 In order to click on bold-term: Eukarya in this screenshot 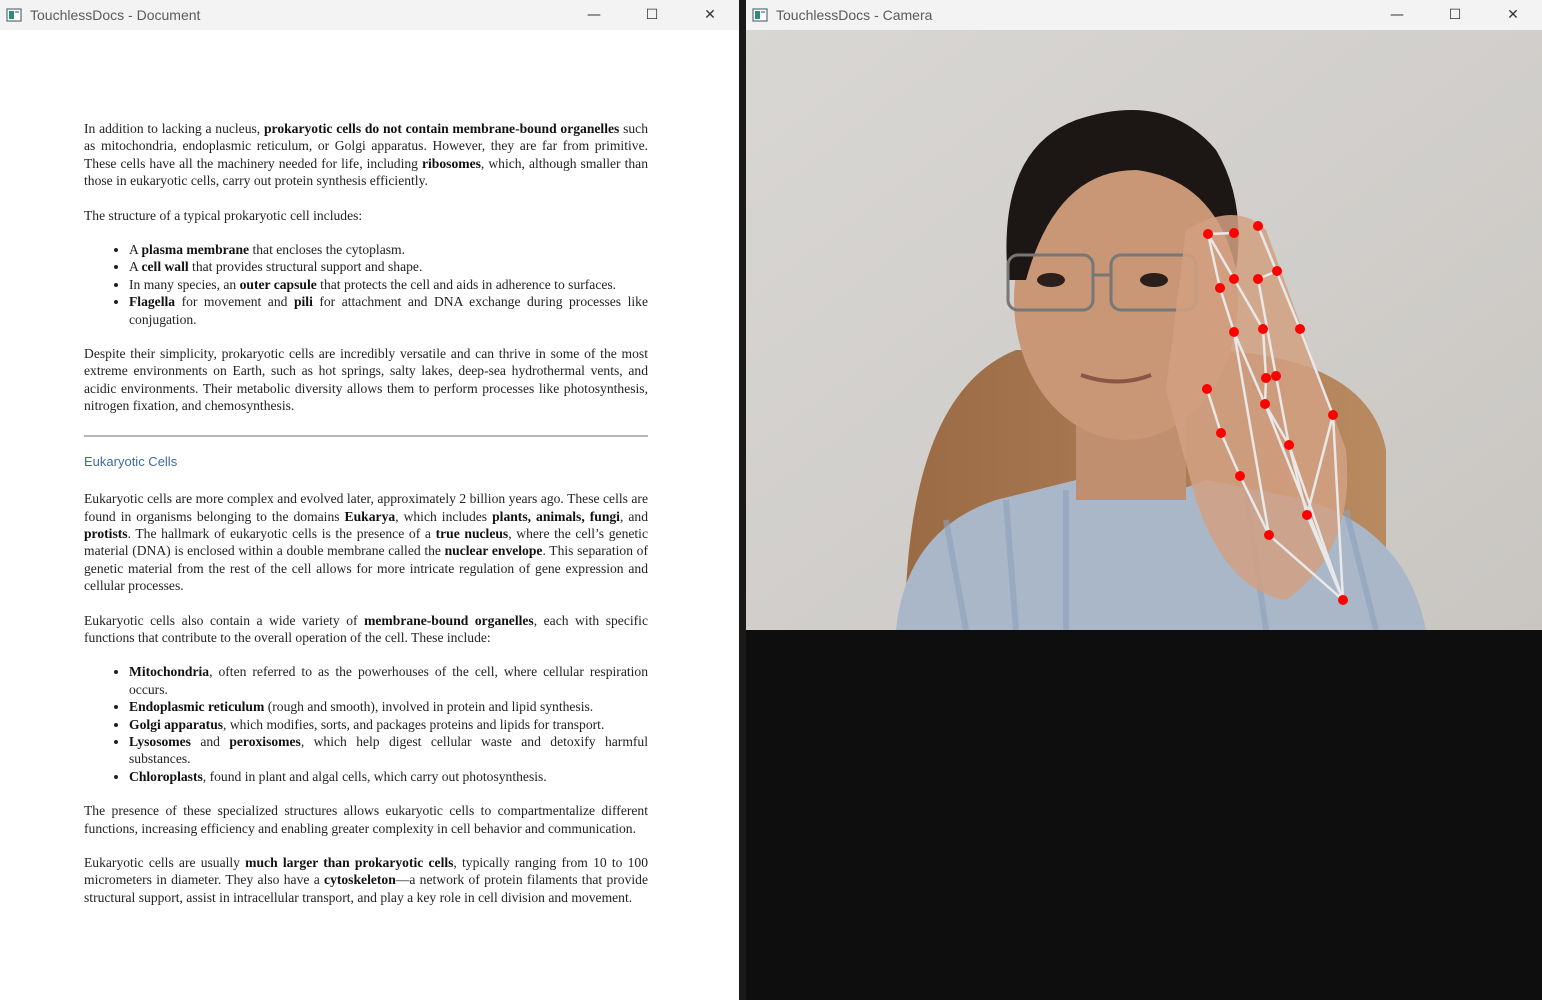, I will do `click(370, 516)`.